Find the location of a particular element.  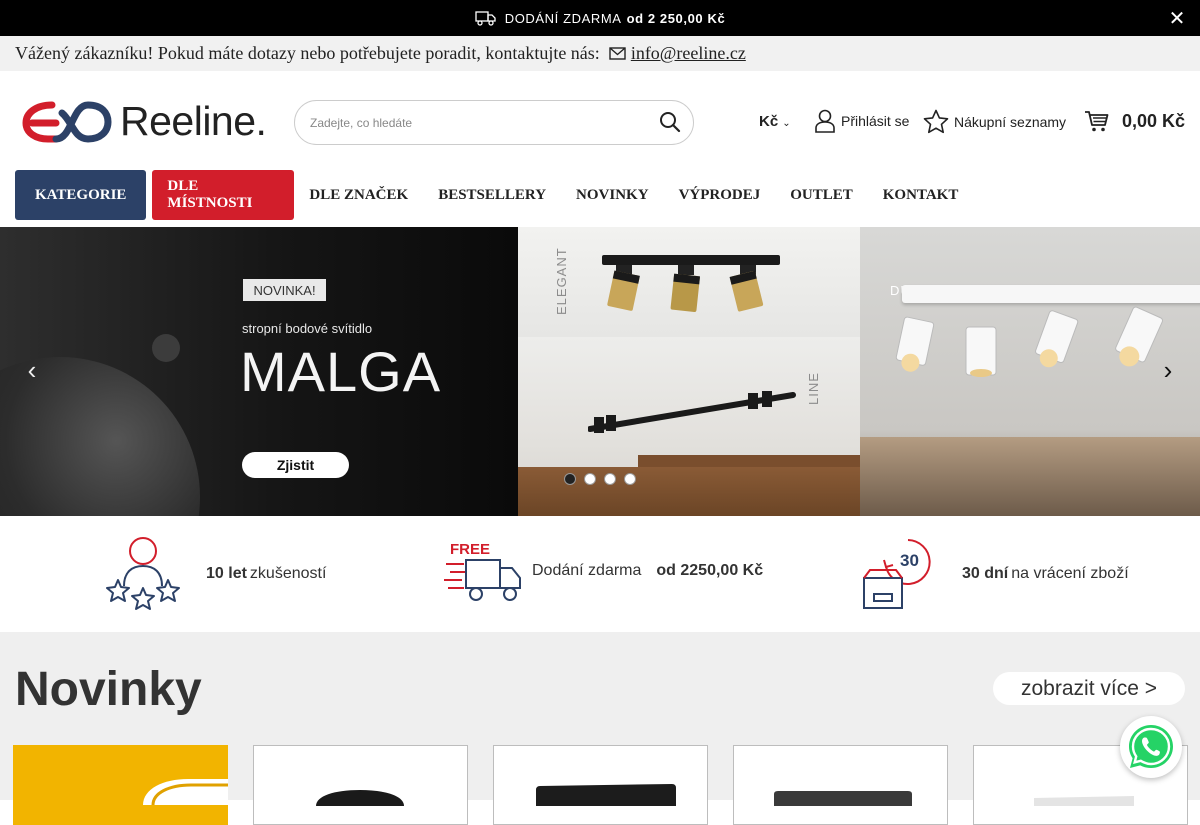

mail-icon is located at coordinates (617, 53).